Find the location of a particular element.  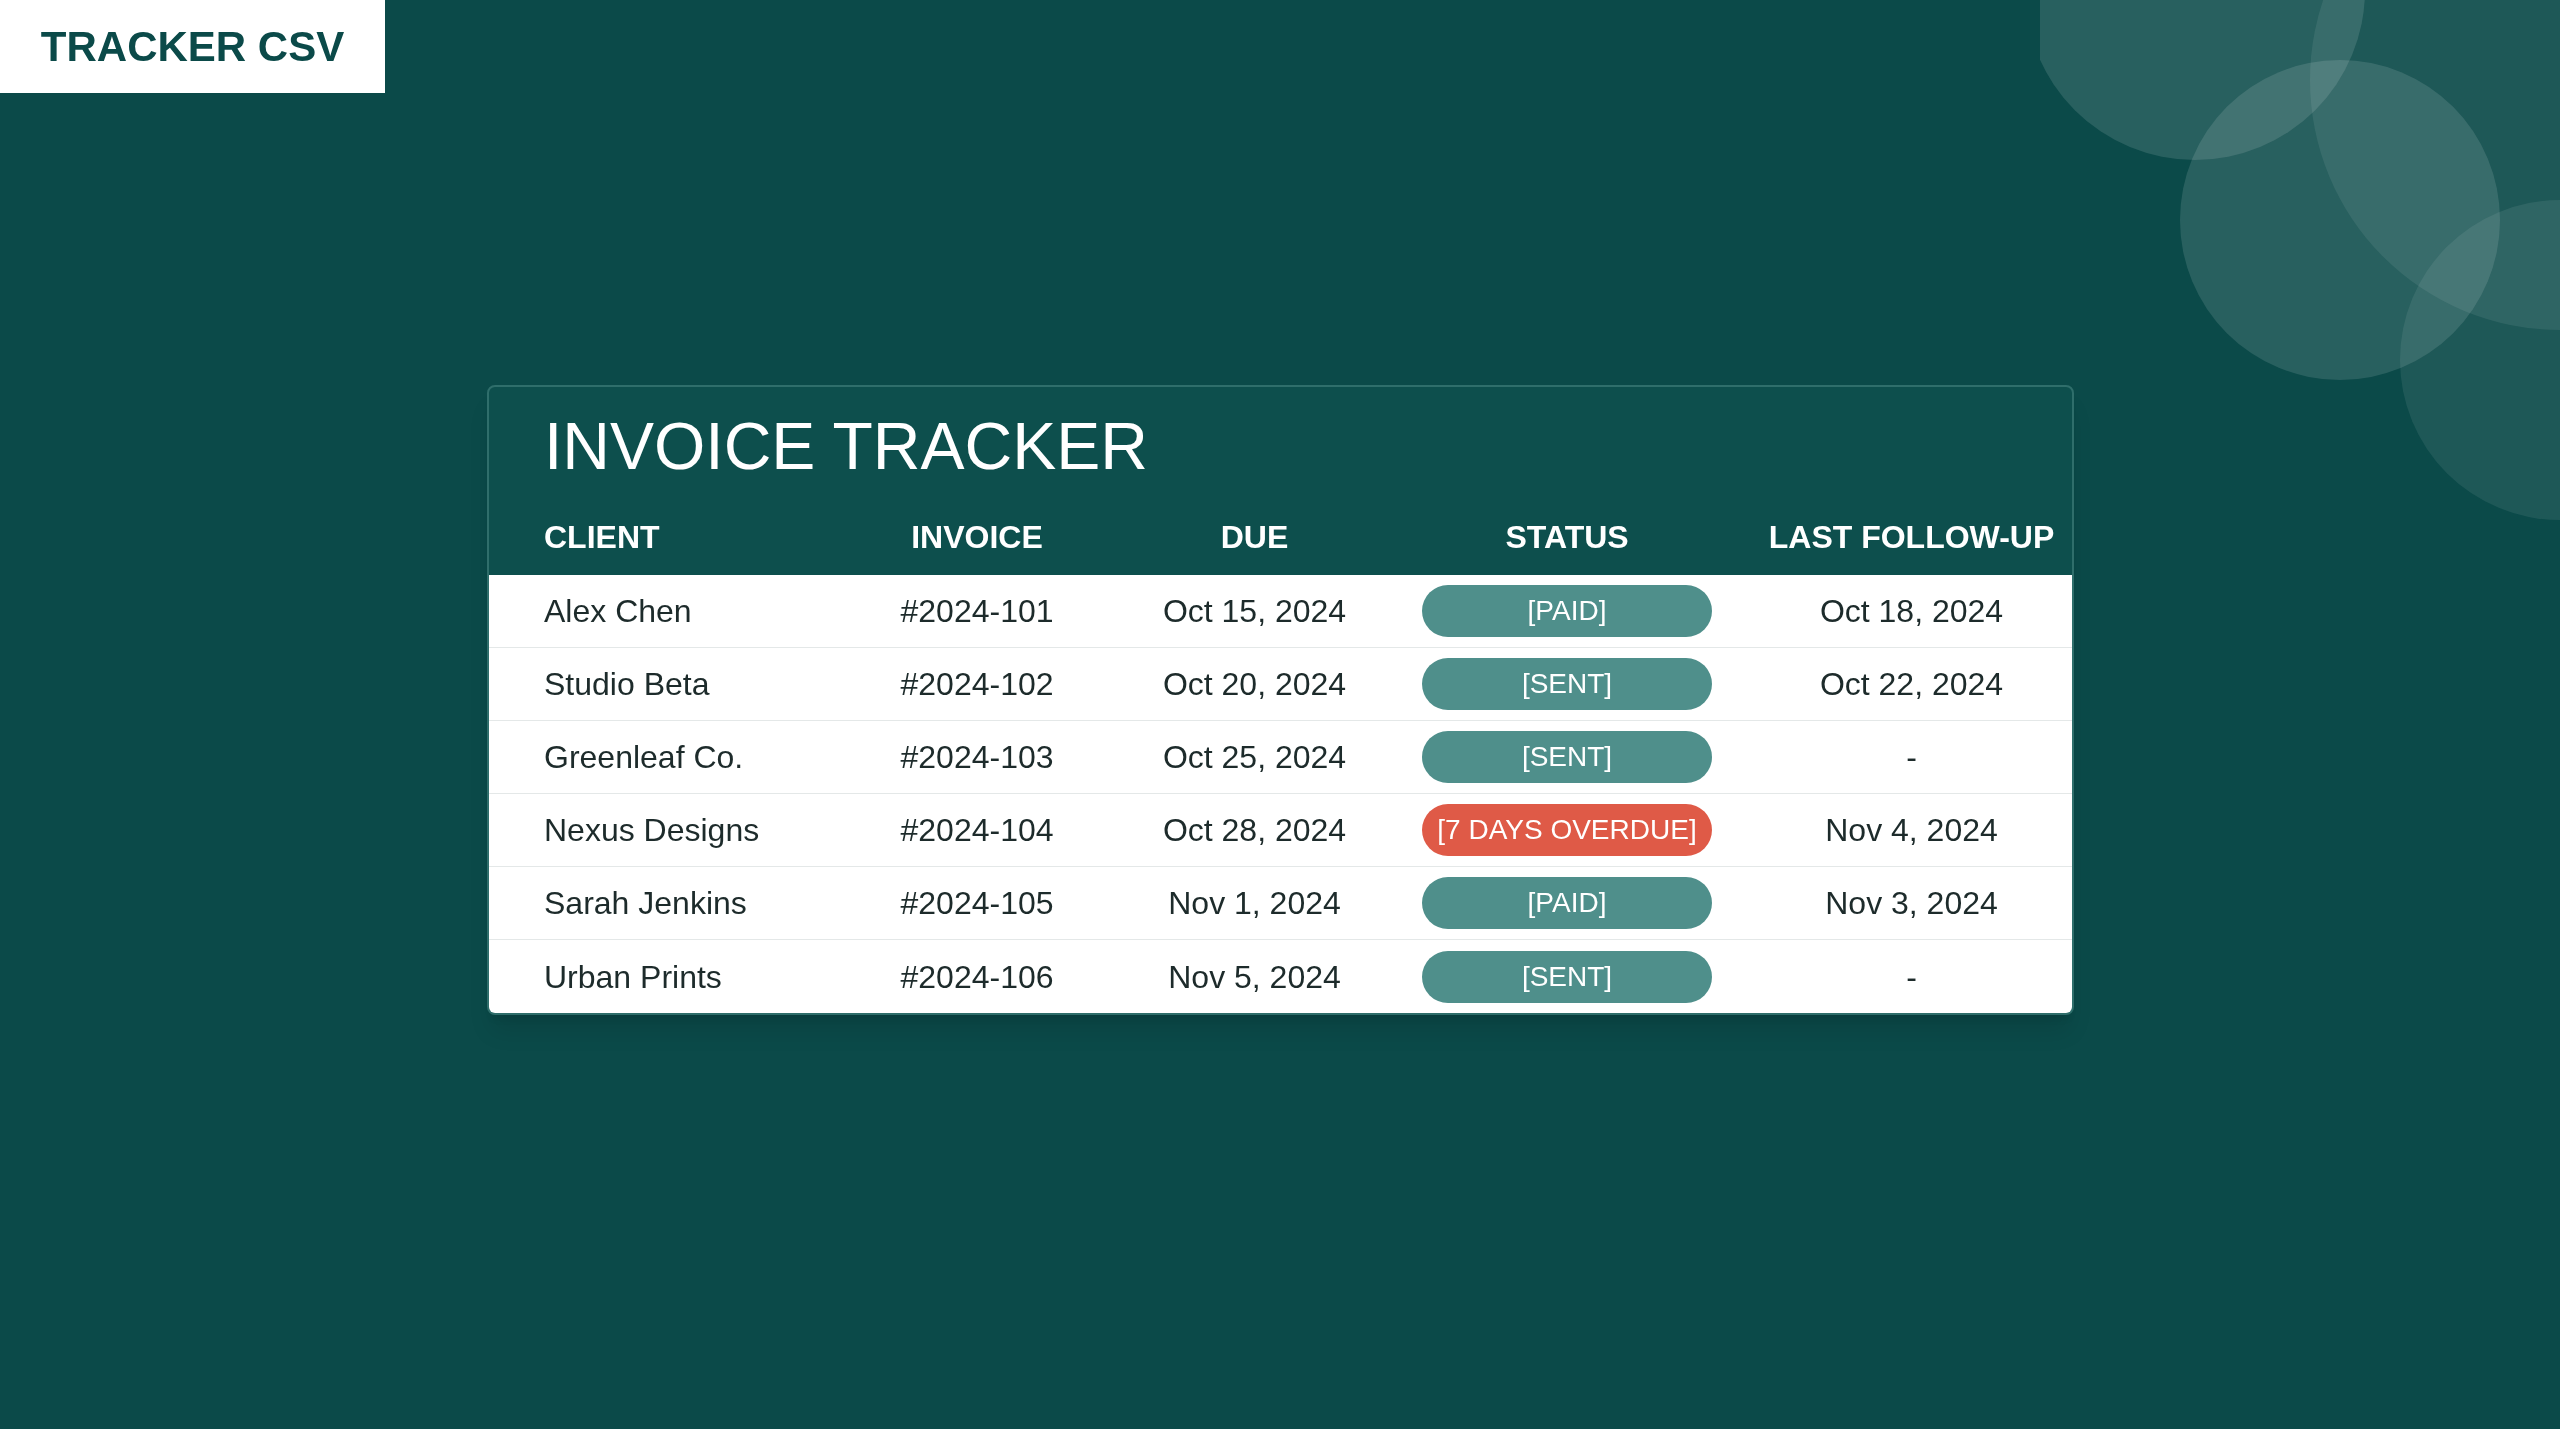

client-name: Studio Beta is located at coordinates (627, 684).